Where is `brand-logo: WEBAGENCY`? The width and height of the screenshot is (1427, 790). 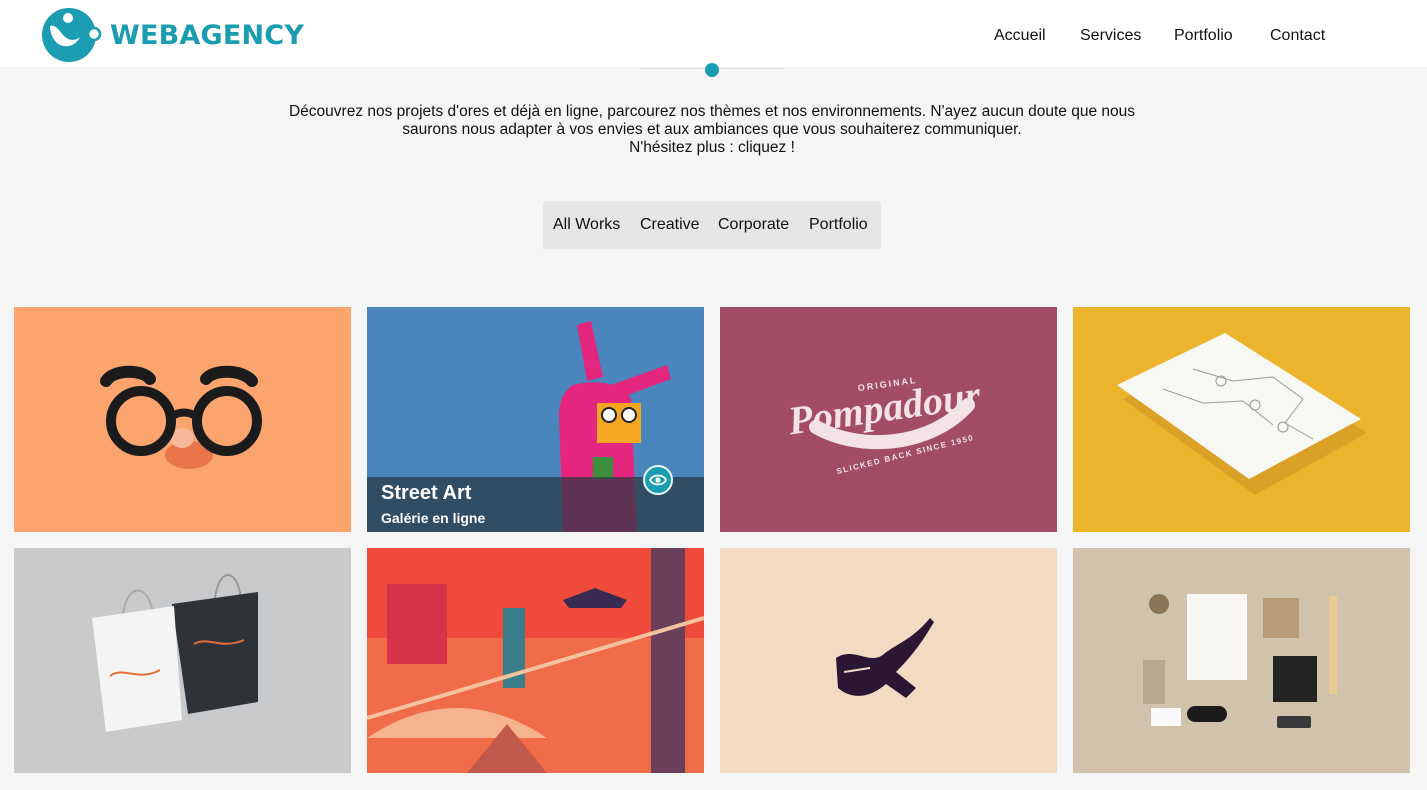
brand-logo: WEBAGENCY is located at coordinates (173, 35).